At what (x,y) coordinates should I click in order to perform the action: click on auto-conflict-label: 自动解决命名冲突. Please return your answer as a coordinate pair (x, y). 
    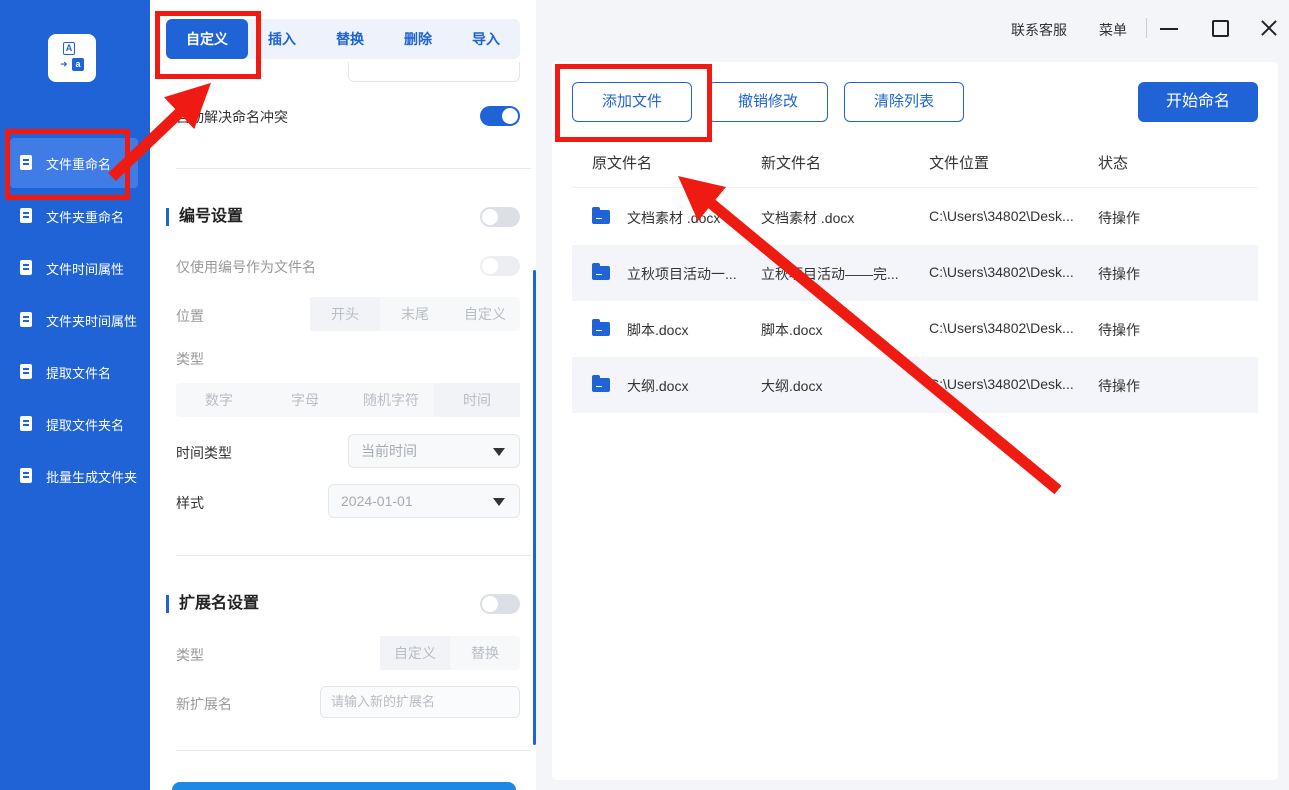
    Looking at the image, I should click on (232, 117).